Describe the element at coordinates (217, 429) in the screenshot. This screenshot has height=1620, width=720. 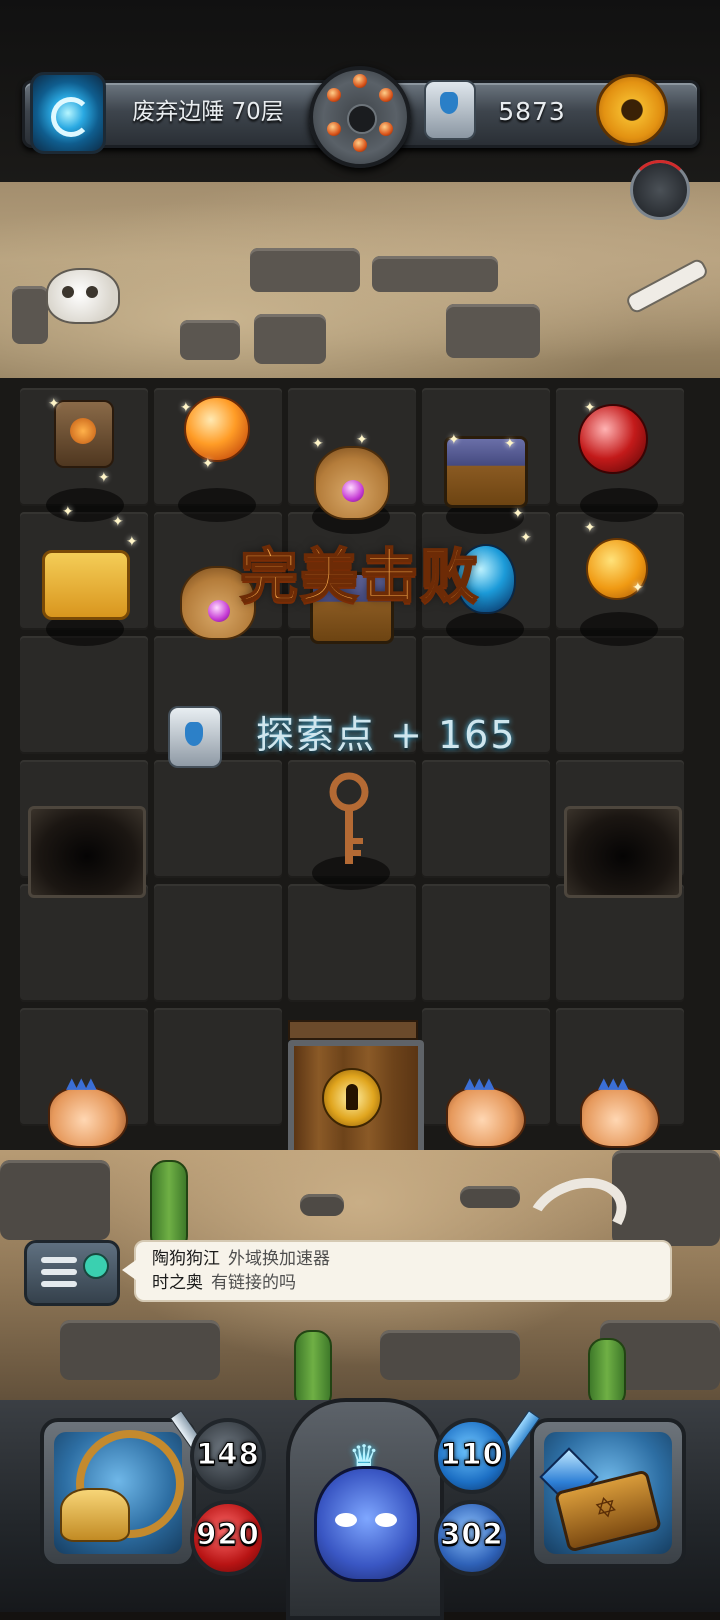
I see `dragon-ball-orb-item` at that location.